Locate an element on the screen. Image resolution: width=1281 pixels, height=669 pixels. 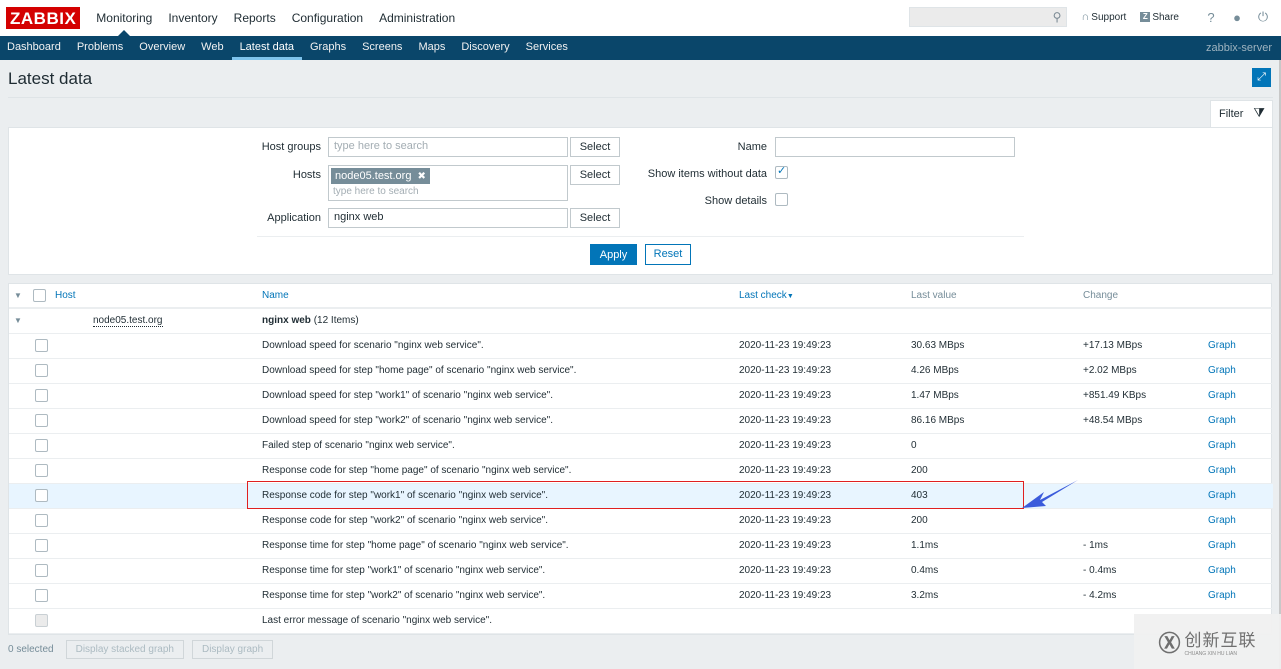
host-link: node05.test.org is located at coordinates (128, 321).